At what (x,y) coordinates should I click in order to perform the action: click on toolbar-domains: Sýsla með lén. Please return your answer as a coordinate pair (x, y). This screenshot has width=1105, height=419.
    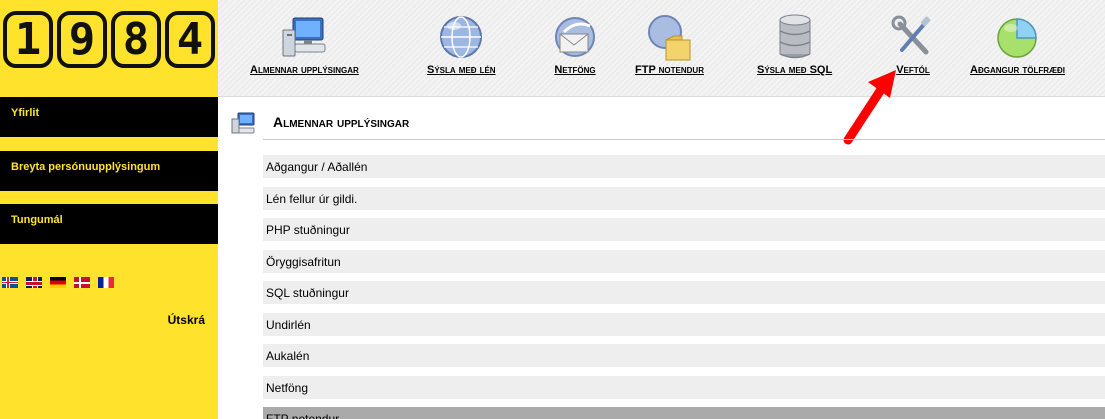
    Looking at the image, I should click on (461, 44).